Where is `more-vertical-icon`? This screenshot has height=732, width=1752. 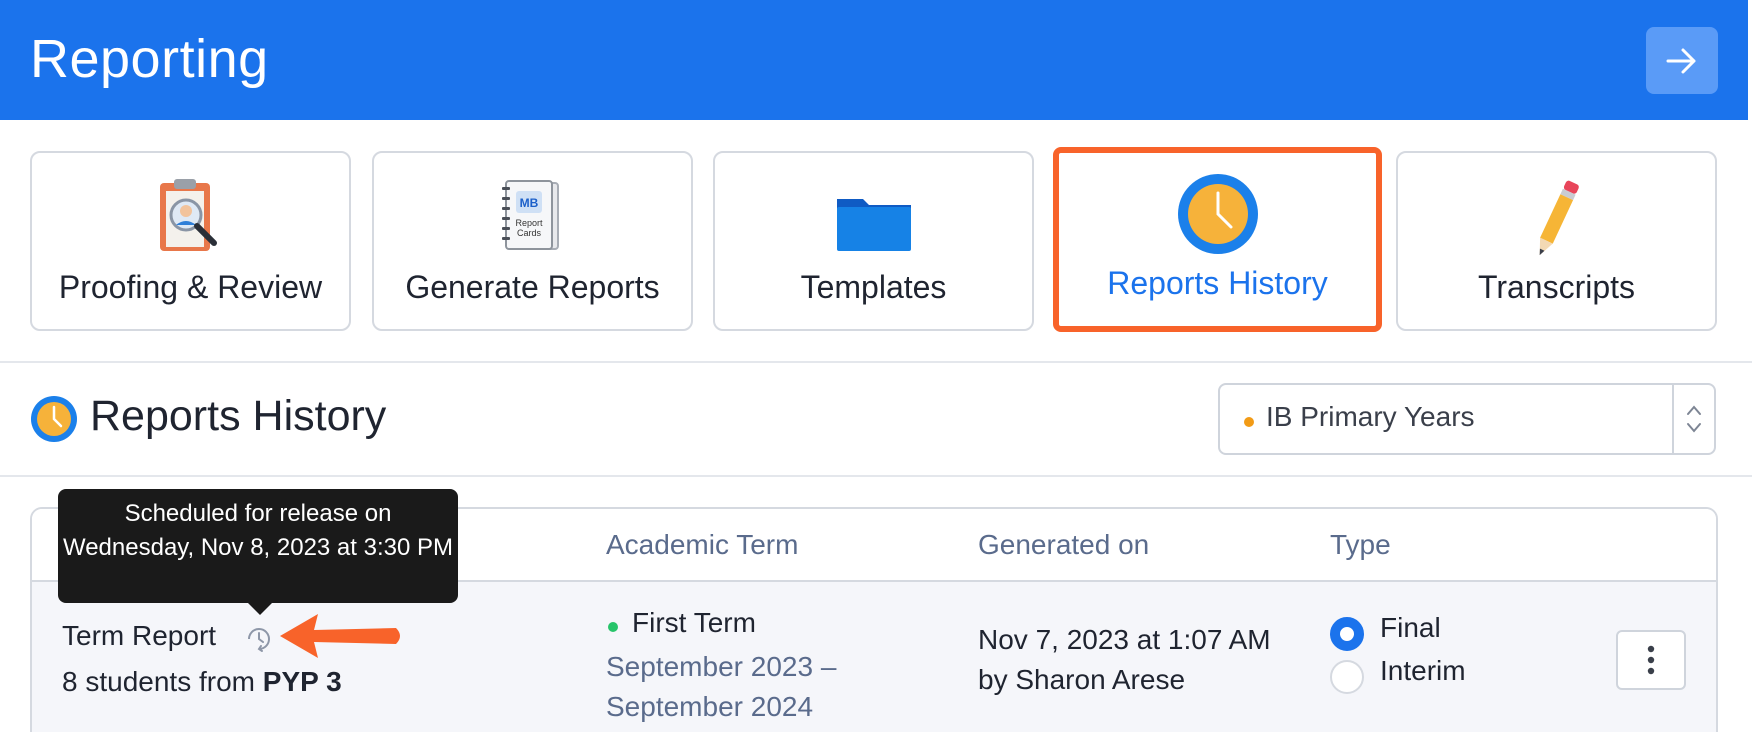
more-vertical-icon is located at coordinates (1651, 660).